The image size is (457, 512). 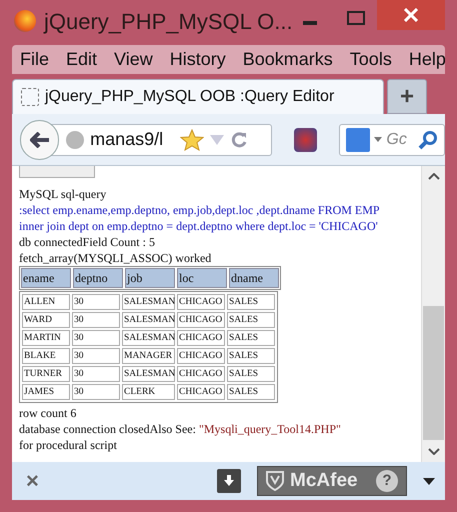 I want to click on table-cell: CLERK, so click(x=148, y=392).